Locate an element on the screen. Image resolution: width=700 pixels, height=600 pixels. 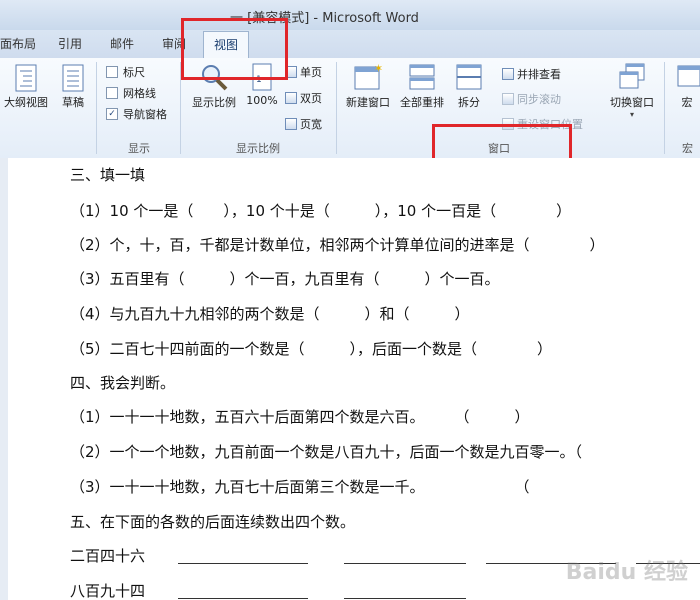
two-pages-label: 双页 is located at coordinates (311, 98).